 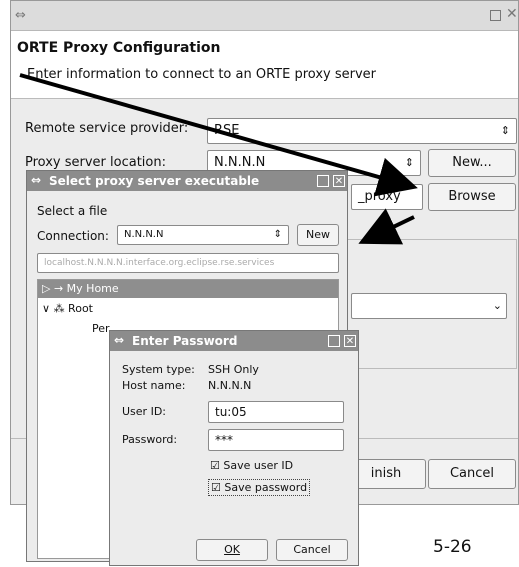 What do you see at coordinates (230, 385) in the screenshot?
I see `host-name-value: N.N.N.N` at bounding box center [230, 385].